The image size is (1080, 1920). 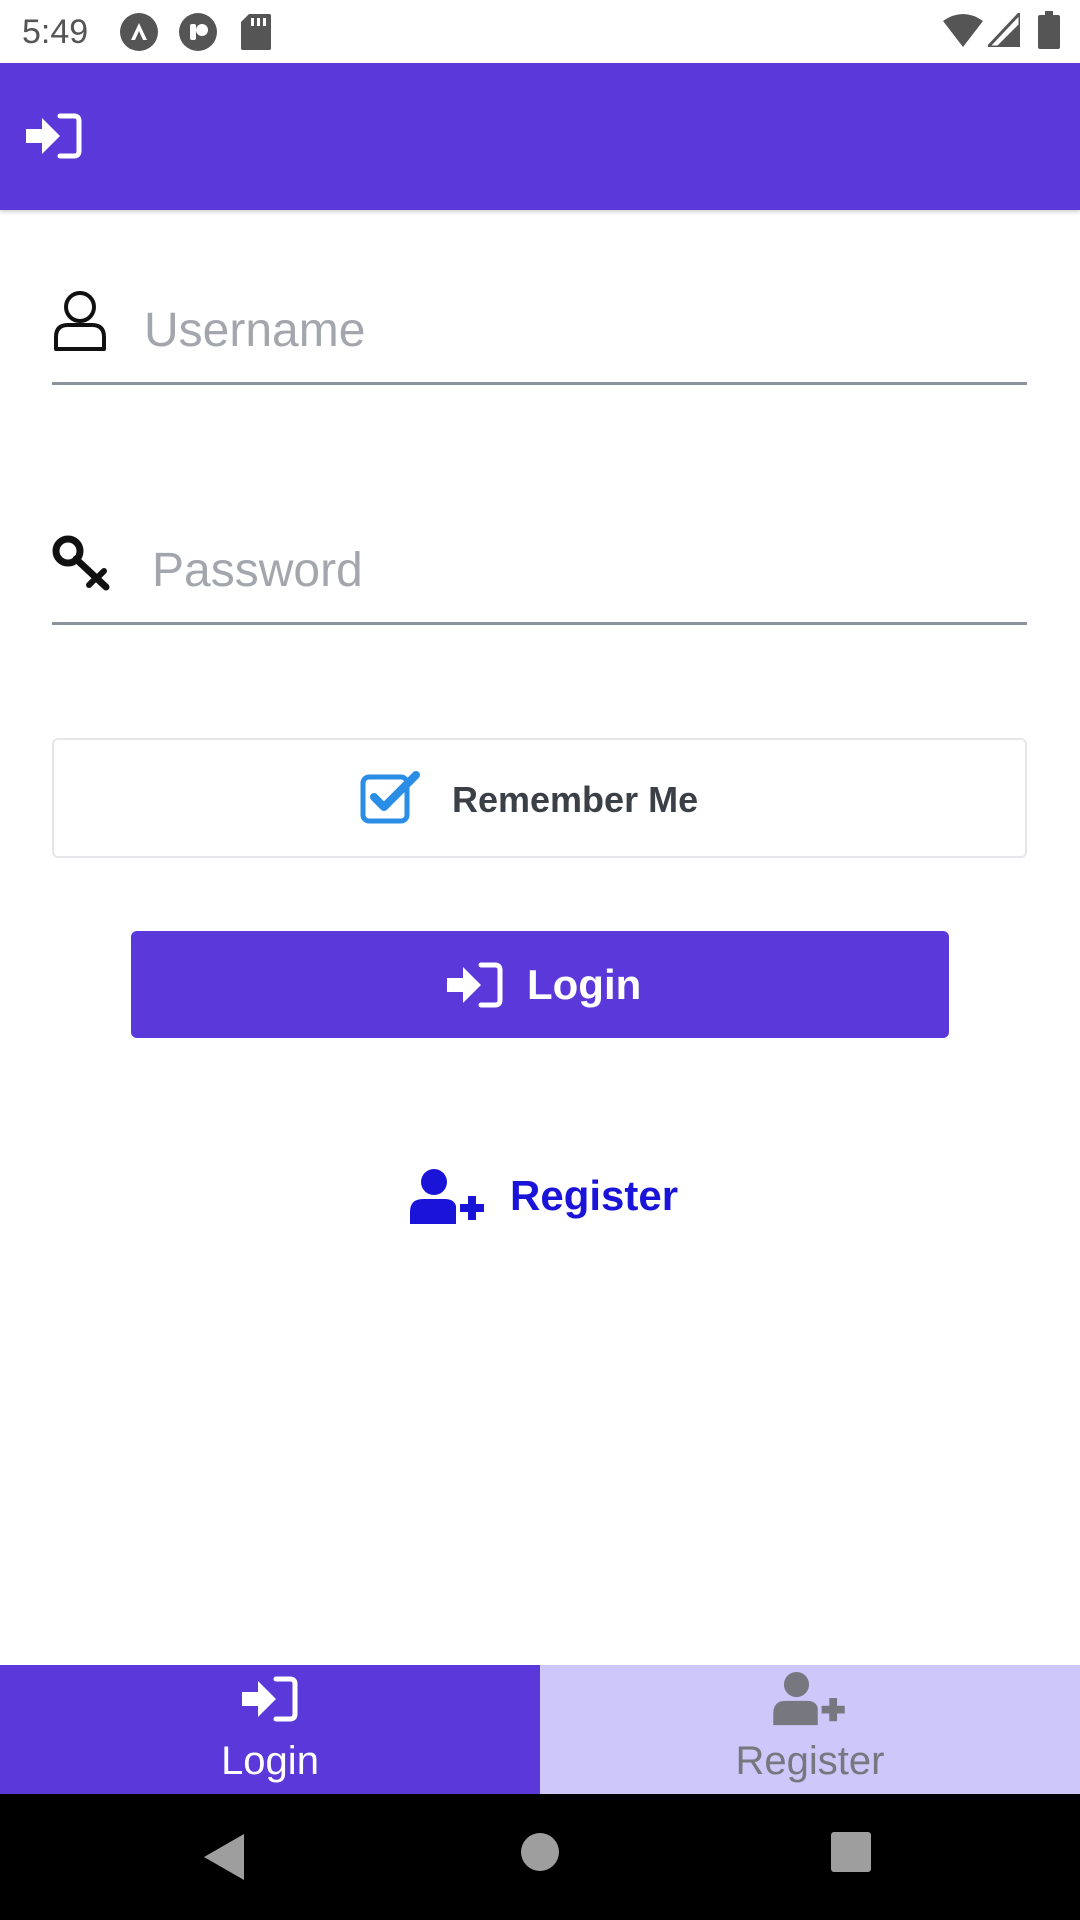 I want to click on remember-me-toggle: Remember Me, so click(x=539, y=798).